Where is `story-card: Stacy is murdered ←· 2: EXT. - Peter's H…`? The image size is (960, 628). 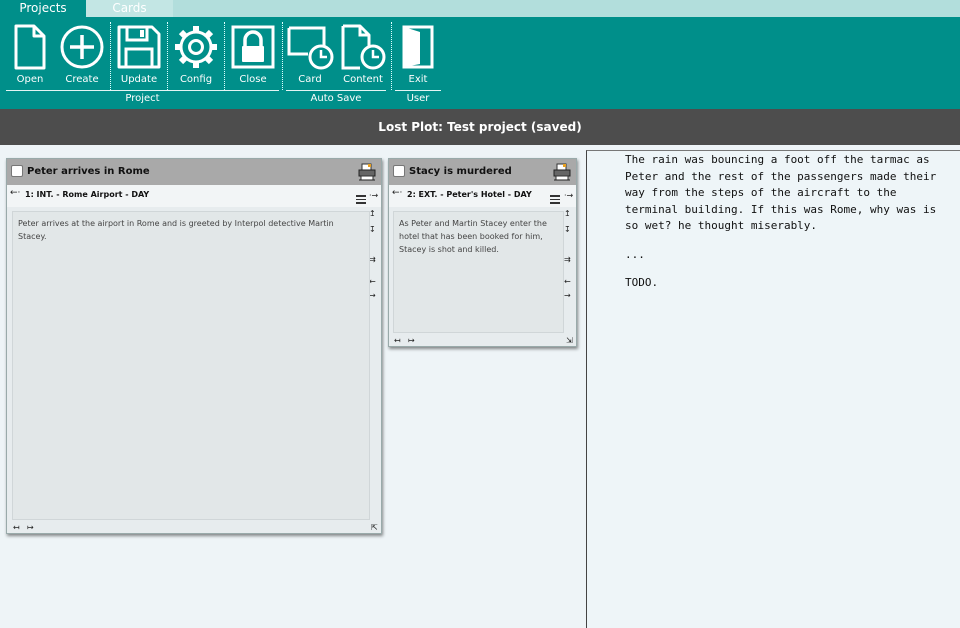
story-card: Stacy is murdered ←· 2: EXT. - Peter's H… is located at coordinates (482, 252).